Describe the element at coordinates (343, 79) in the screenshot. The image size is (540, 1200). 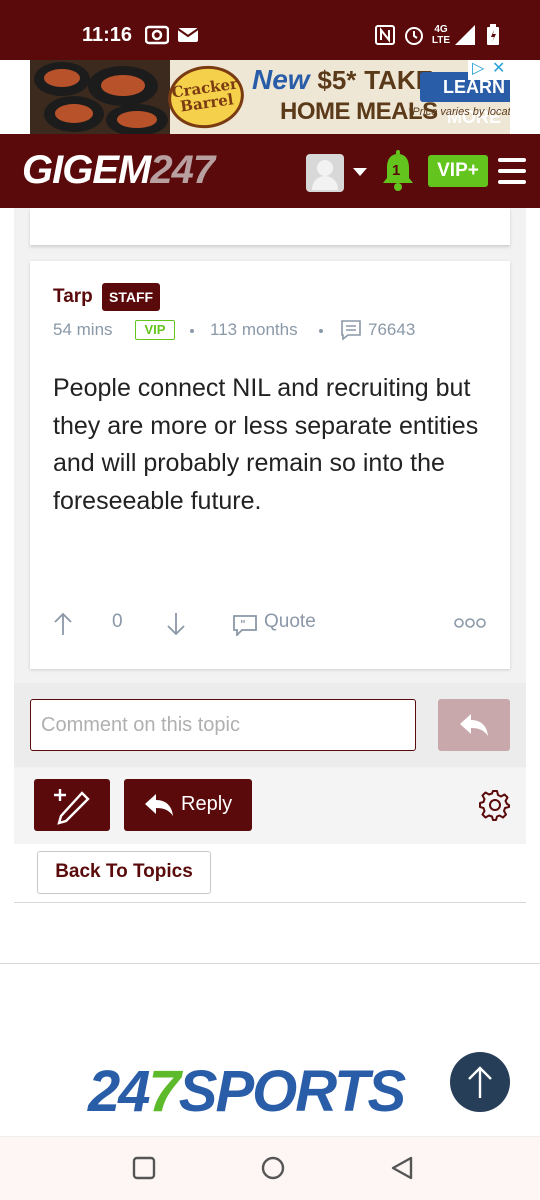
I see `ad-headline: New $5* TAKE` at that location.